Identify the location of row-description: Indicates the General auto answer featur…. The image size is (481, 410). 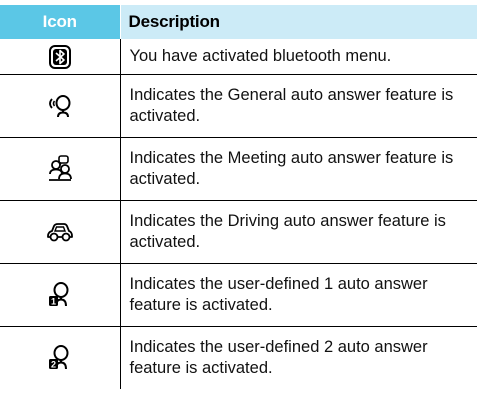
(298, 106).